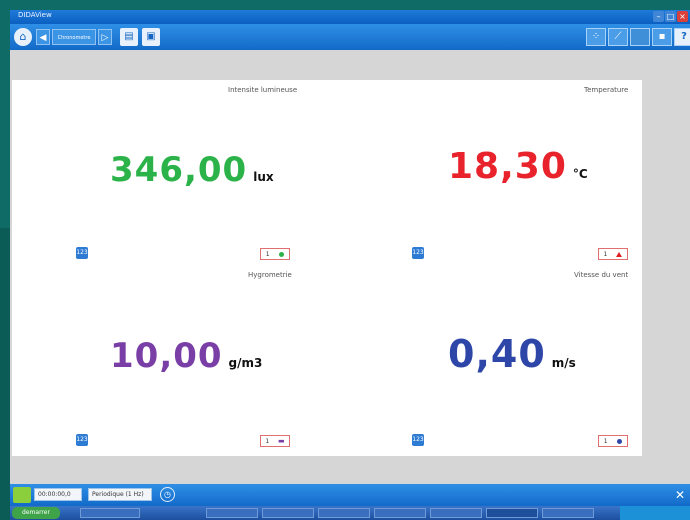 The image size is (690, 520). Describe the element at coordinates (350, 37) in the screenshot. I see `main-toolbar: ⌂ ◀ Chronometre ▷ ▤ ▣ ⁘ ⟋ ▪ ?` at that location.